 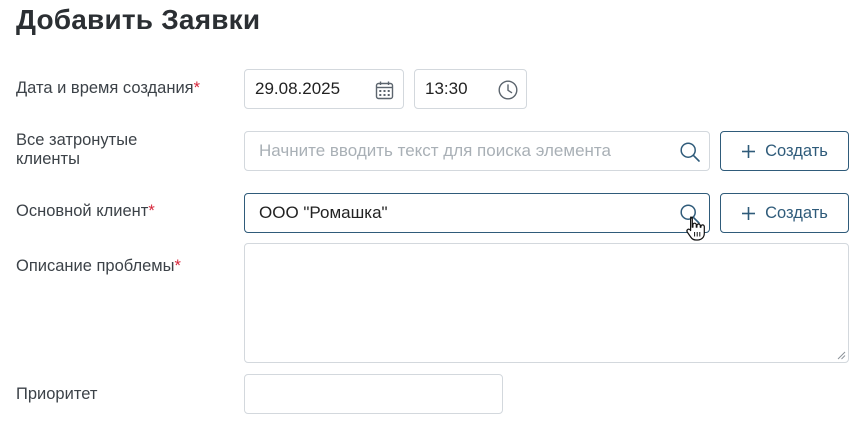 I want to click on main-client-input, so click(x=477, y=213).